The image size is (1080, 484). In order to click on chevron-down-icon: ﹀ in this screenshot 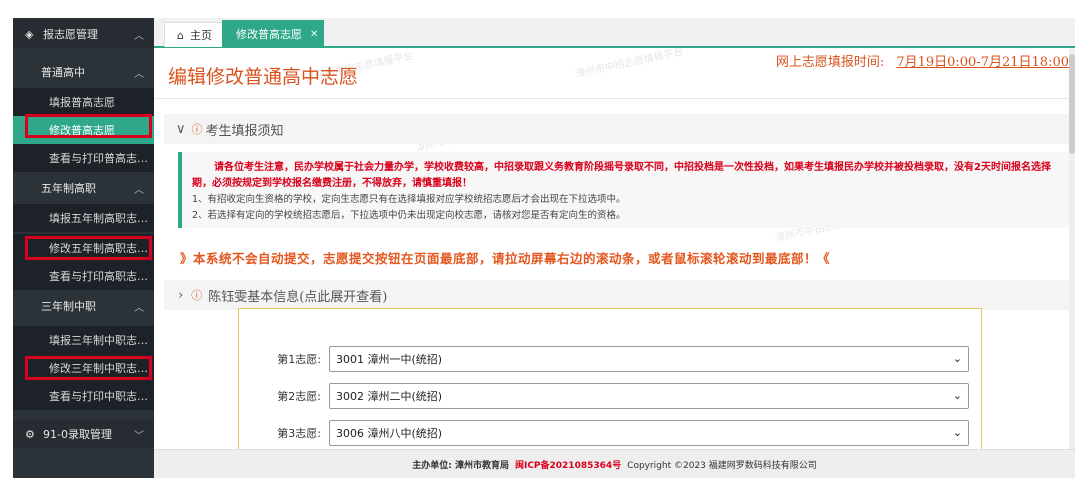, I will do `click(139, 436)`.